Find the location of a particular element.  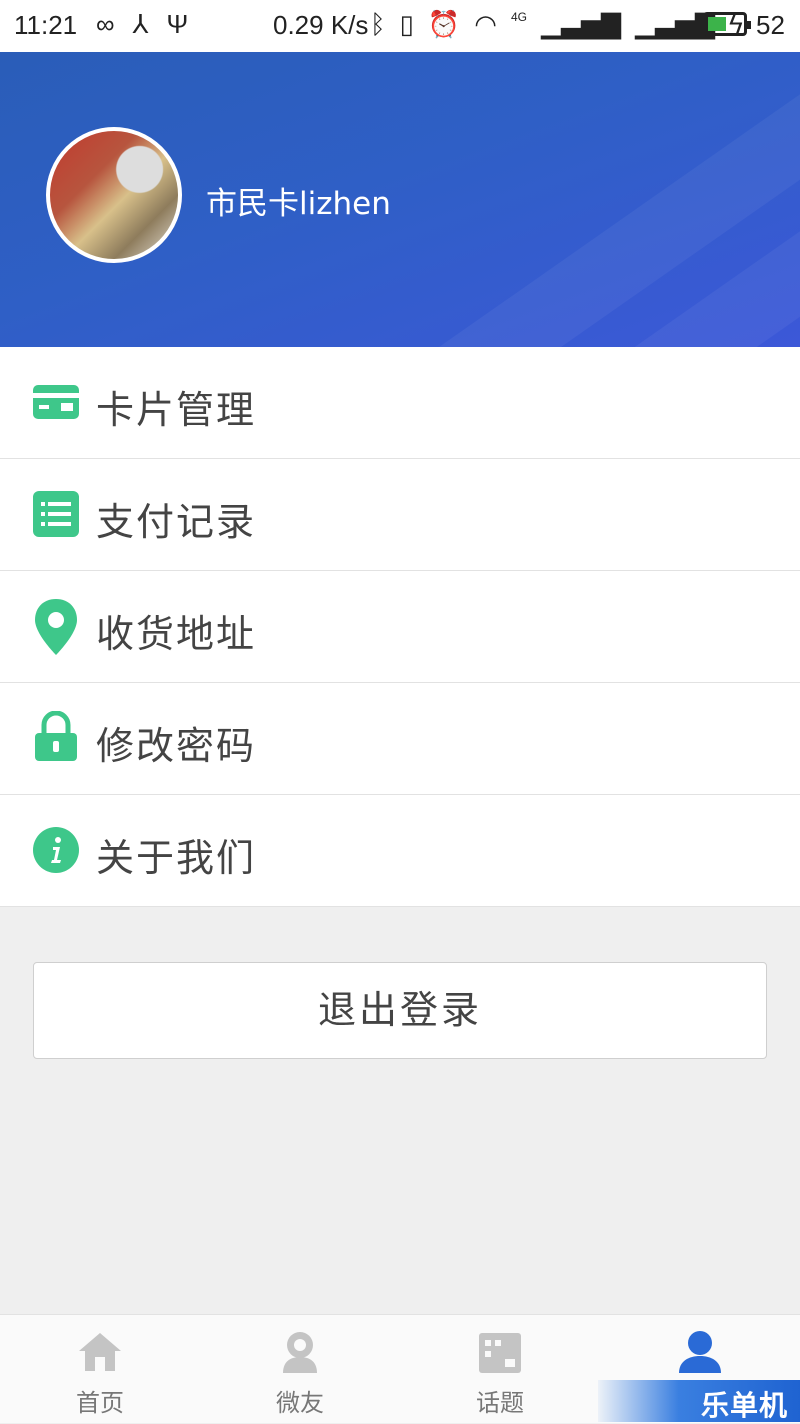

user-icon is located at coordinates (700, 1352).